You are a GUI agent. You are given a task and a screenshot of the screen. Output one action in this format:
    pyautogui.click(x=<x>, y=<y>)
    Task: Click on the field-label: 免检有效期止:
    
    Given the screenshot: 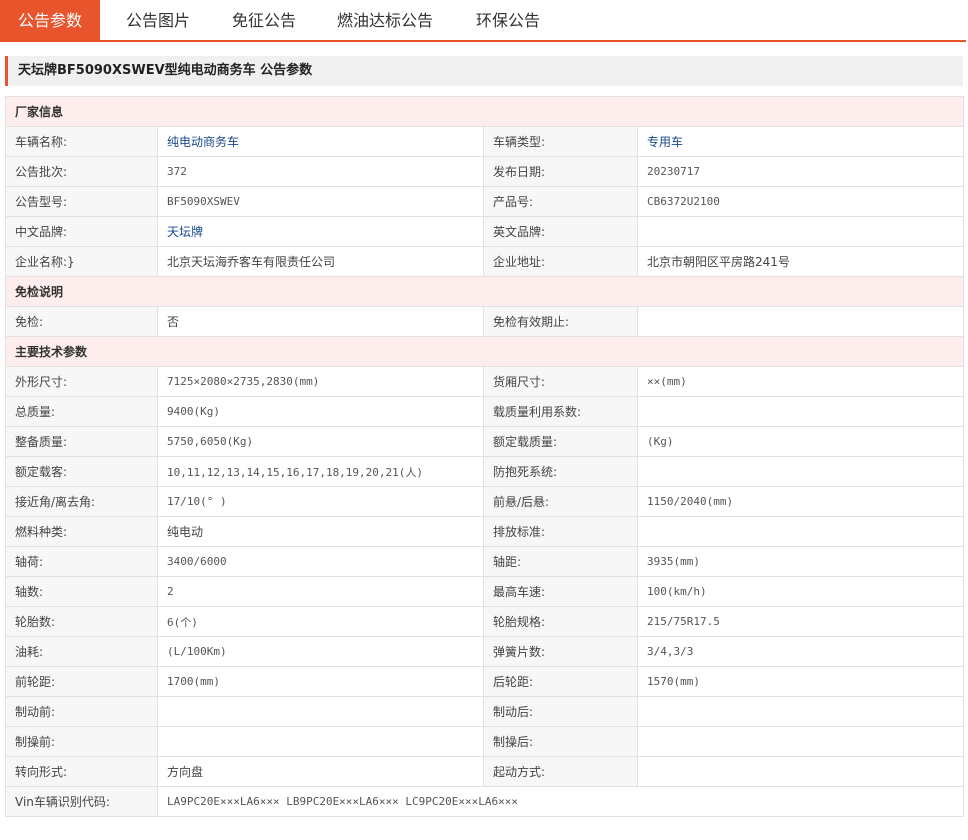 What is the action you would take?
    pyautogui.click(x=560, y=321)
    